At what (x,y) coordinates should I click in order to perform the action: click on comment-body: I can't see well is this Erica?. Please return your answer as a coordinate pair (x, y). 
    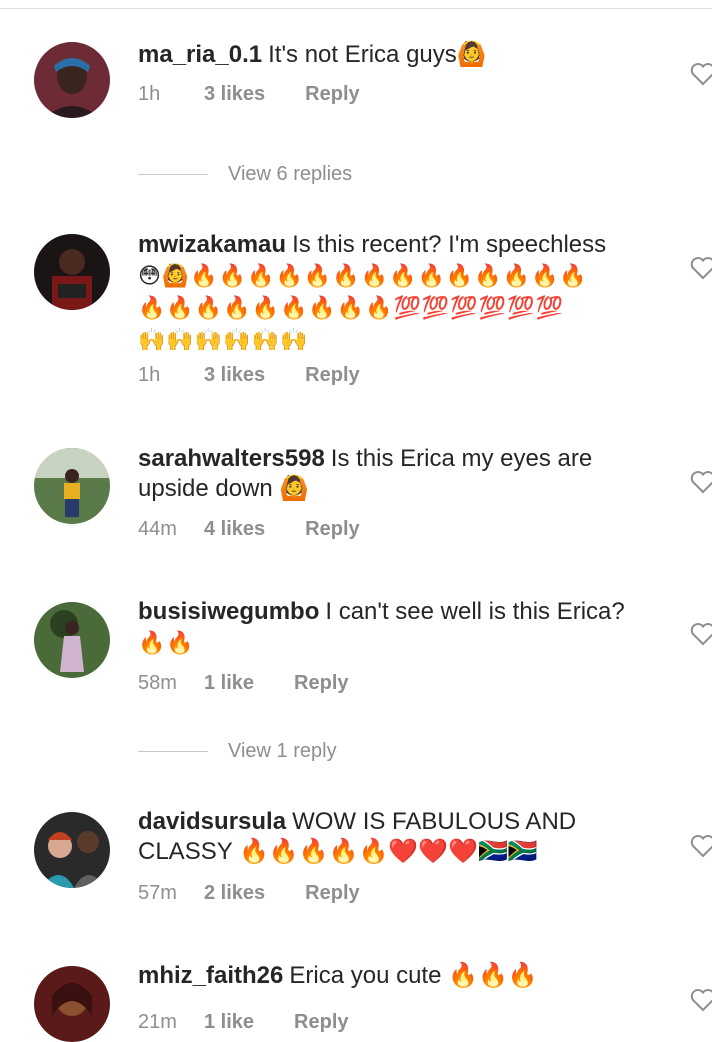
    Looking at the image, I should click on (475, 611).